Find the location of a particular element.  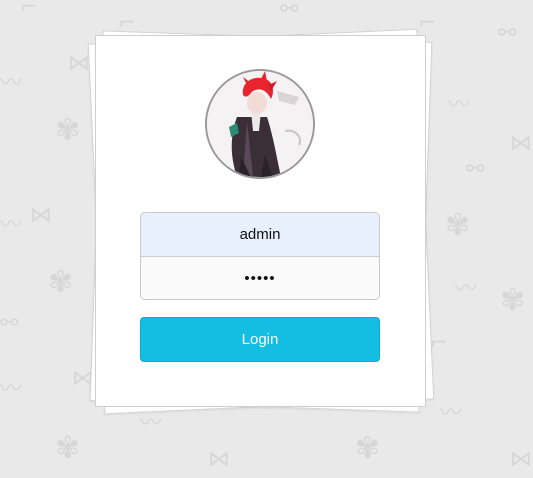

anime-character-avatar is located at coordinates (260, 124).